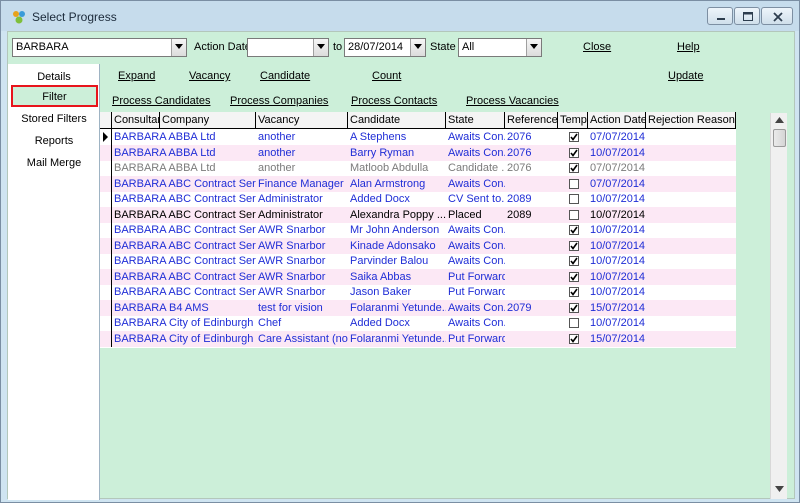 The height and width of the screenshot is (503, 800). What do you see at coordinates (597, 47) in the screenshot?
I see `close-link: Close` at bounding box center [597, 47].